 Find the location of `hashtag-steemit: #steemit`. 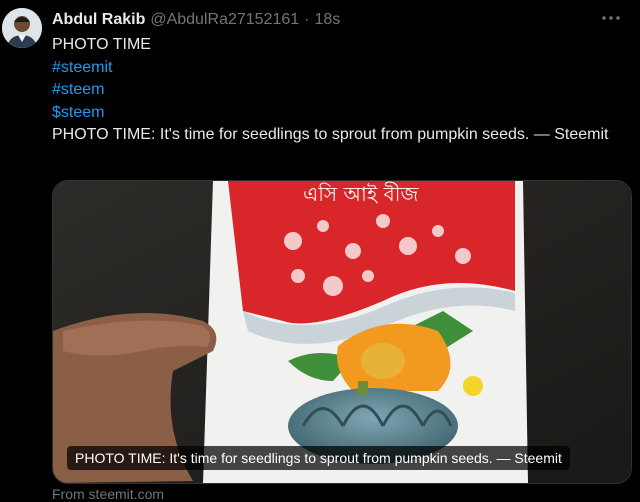

hashtag-steemit: #steemit is located at coordinates (332, 68).